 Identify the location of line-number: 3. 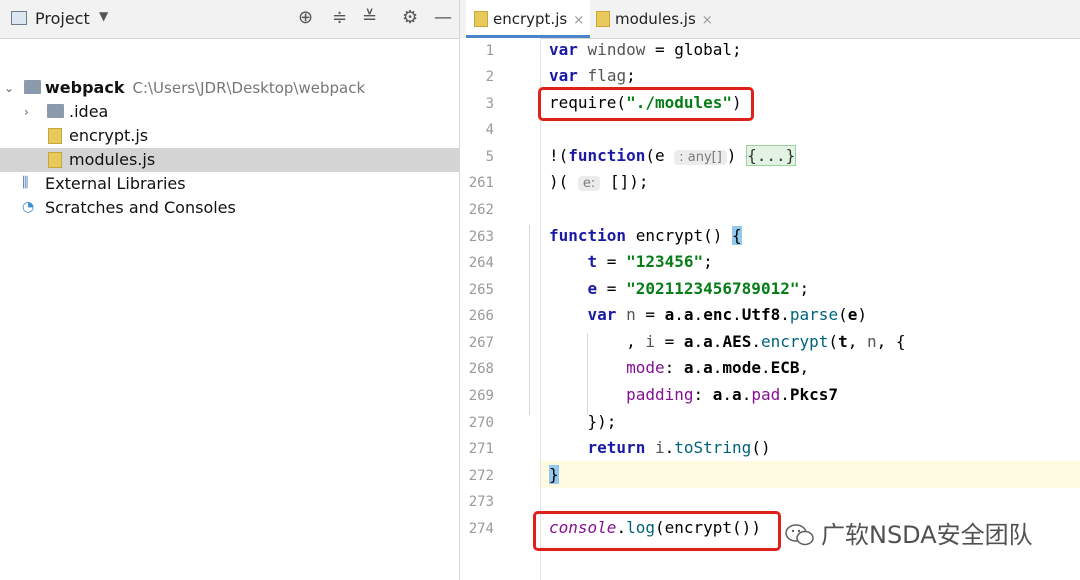
(489, 104).